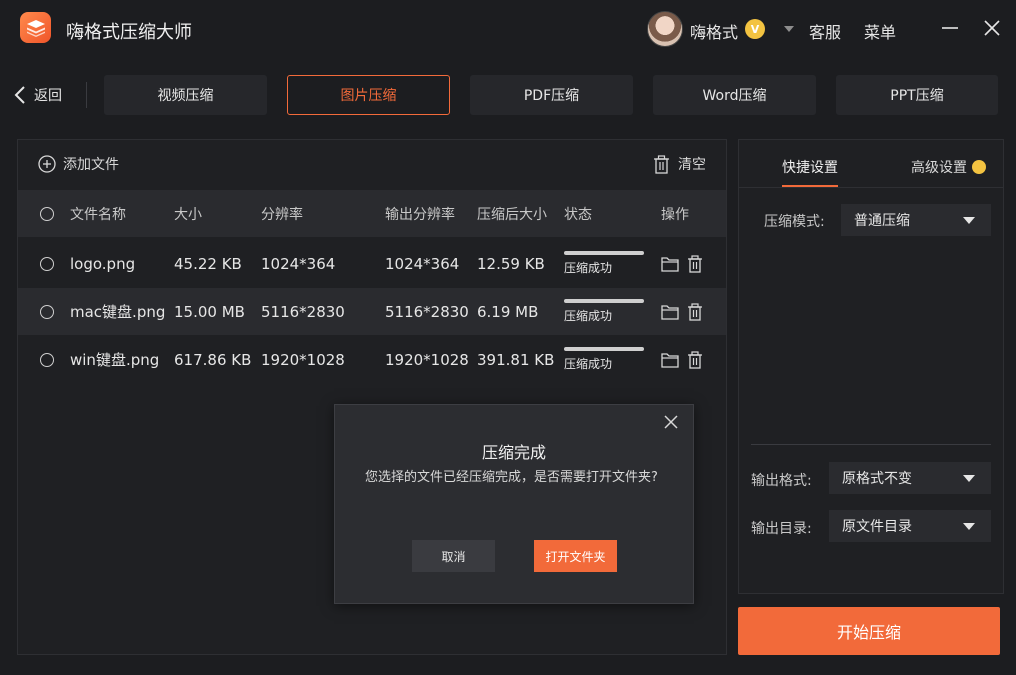 This screenshot has height=675, width=1016. What do you see at coordinates (917, 95) in the screenshot?
I see `tab-ppt-compress: PPT压缩` at bounding box center [917, 95].